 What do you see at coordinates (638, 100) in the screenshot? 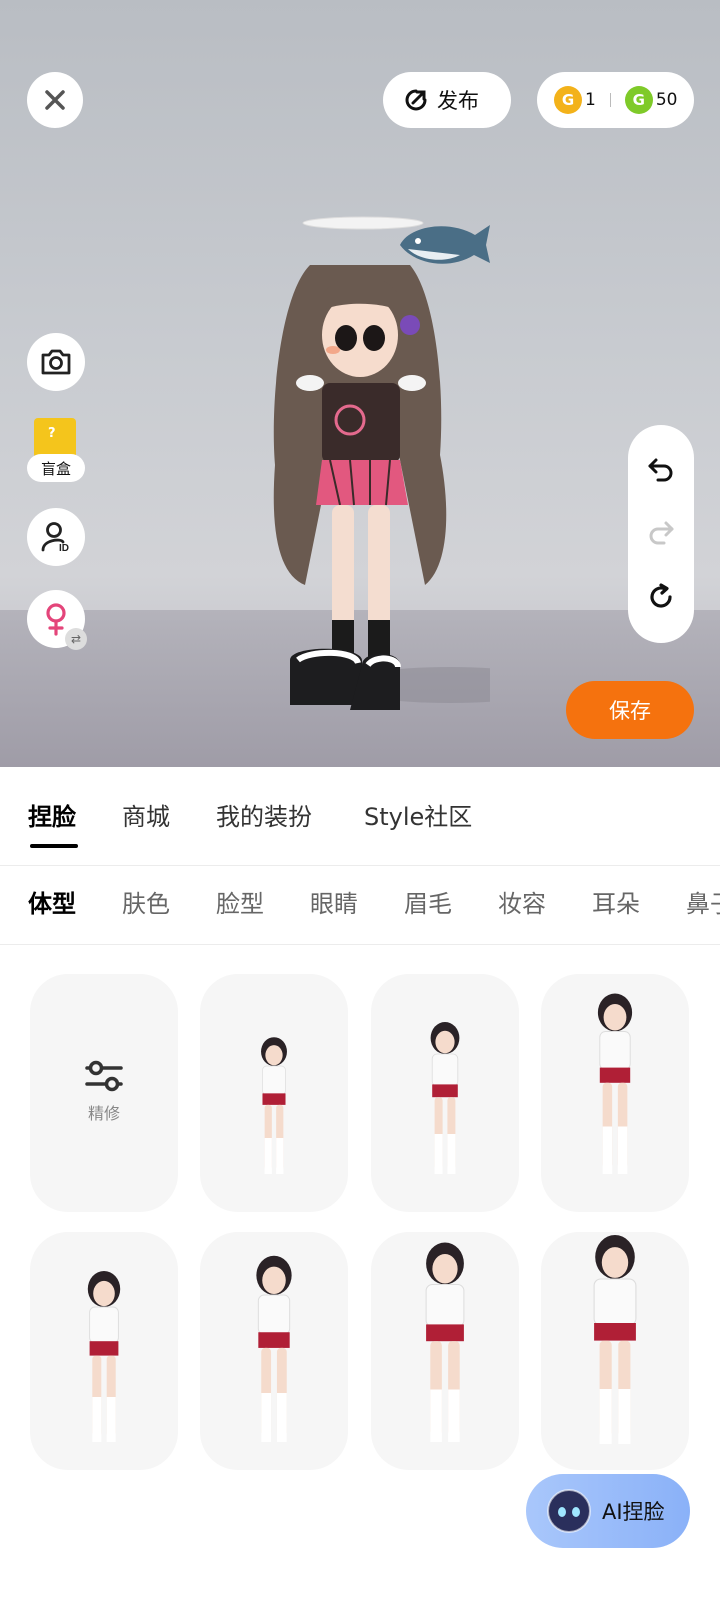
I see `green-coin-icon: G` at bounding box center [638, 100].